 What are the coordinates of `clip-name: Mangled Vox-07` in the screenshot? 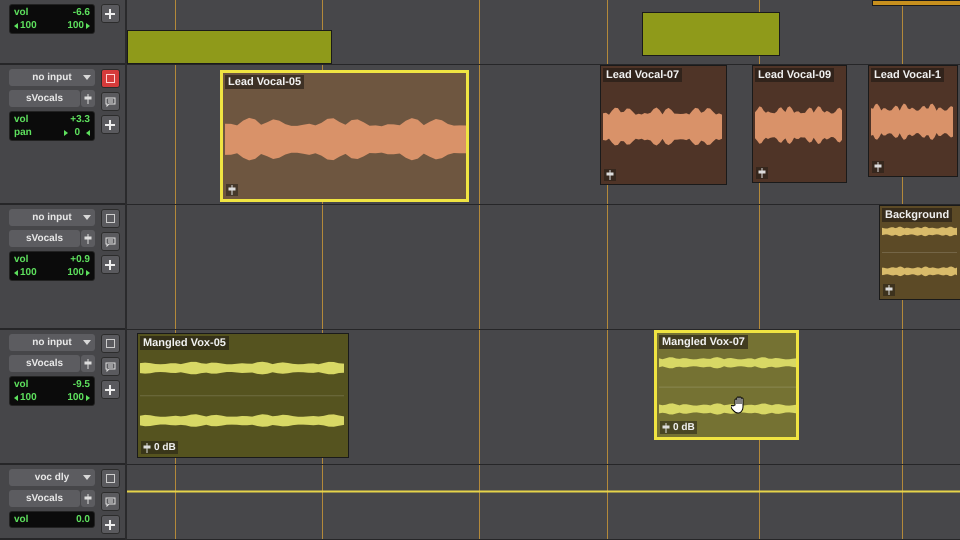 It's located at (703, 342).